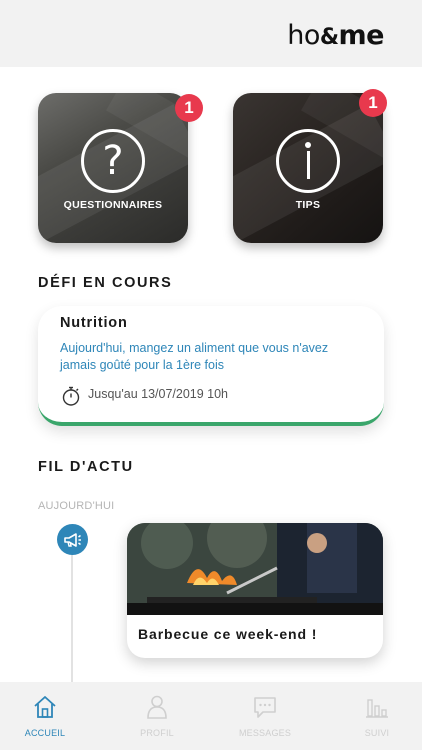 This screenshot has width=422, height=750. I want to click on questionnaires-tile: ? QUESTIONNAIRES, so click(113, 168).